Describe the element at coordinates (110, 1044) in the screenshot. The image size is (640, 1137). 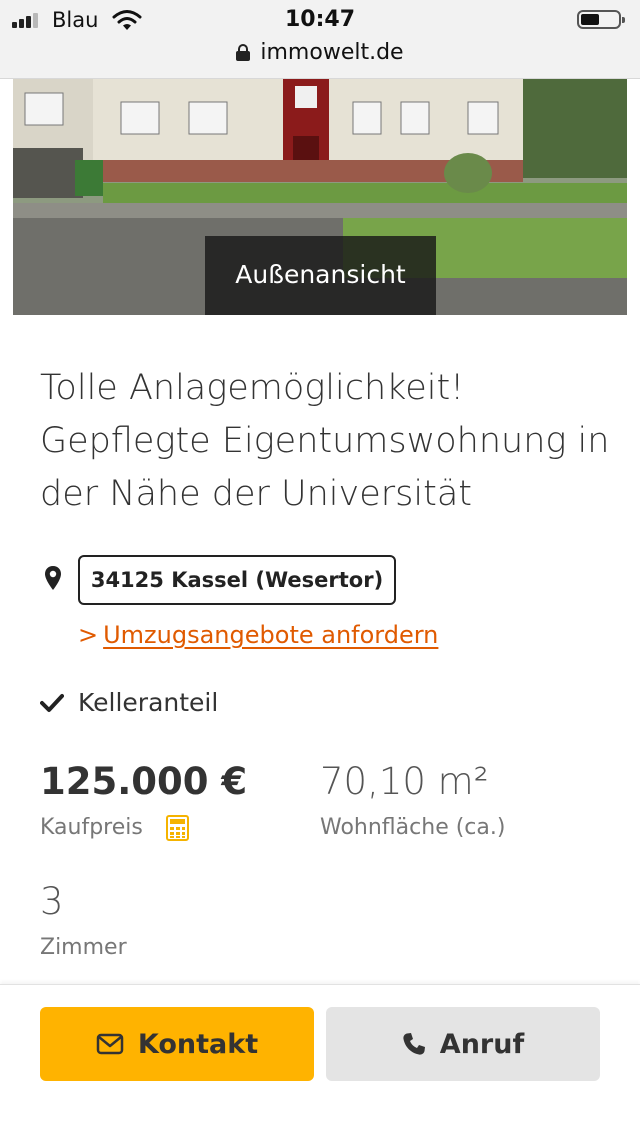
I see `envelope-icon` at that location.